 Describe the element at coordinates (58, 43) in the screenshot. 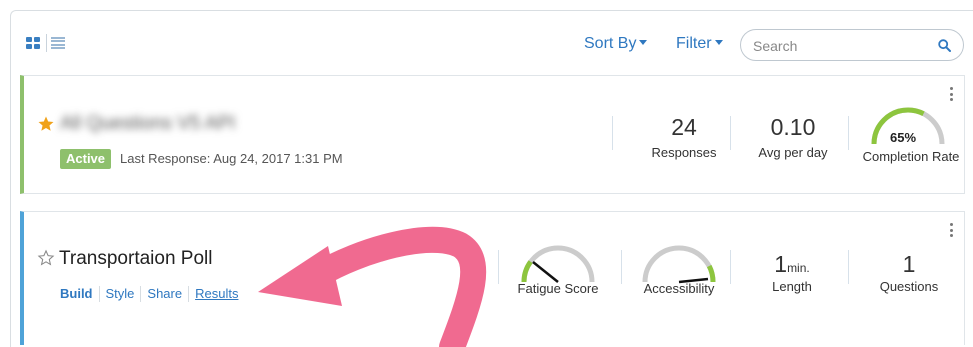

I see `list-view-icon` at that location.